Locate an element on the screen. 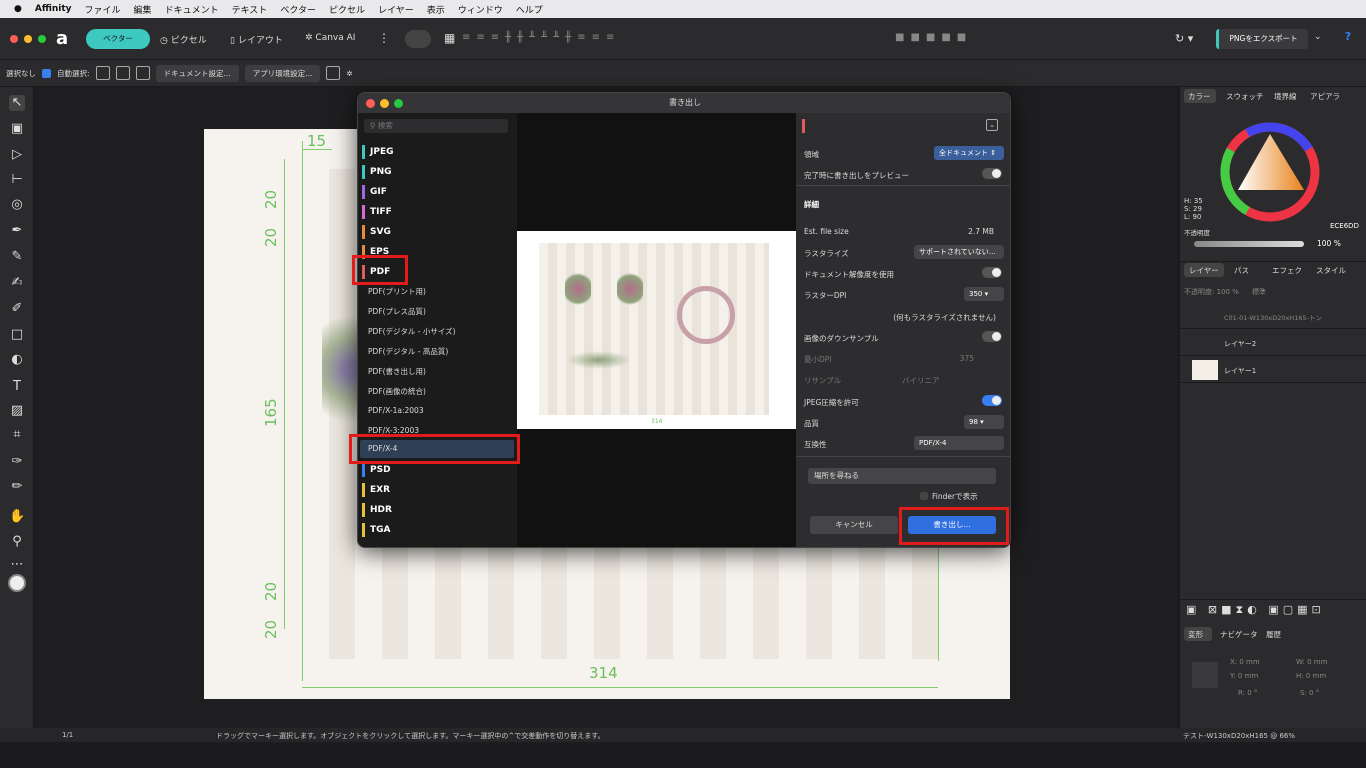  tab-layers: レイヤー is located at coordinates (1204, 270).